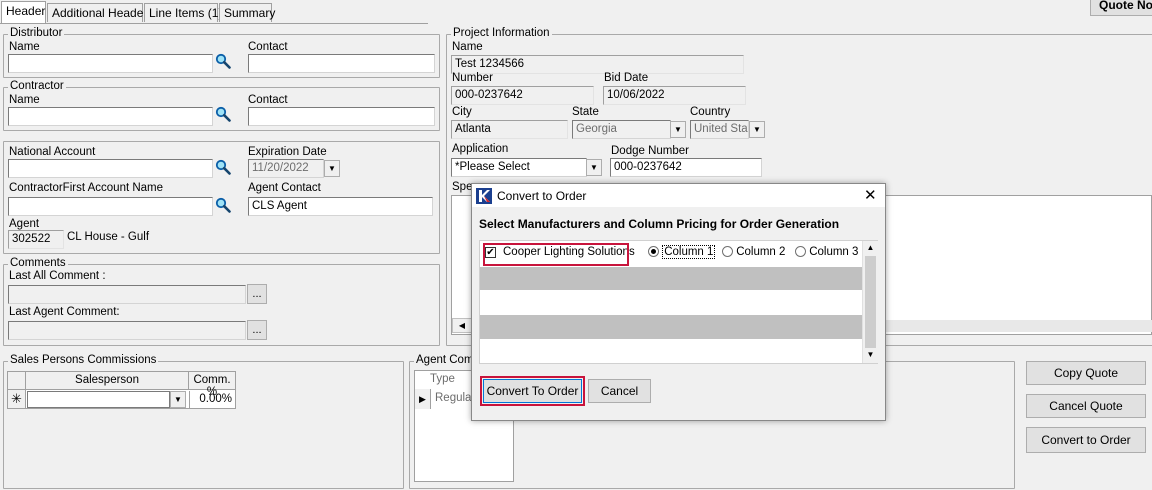  What do you see at coordinates (472, 78) in the screenshot?
I see `project-number-label: Number` at bounding box center [472, 78].